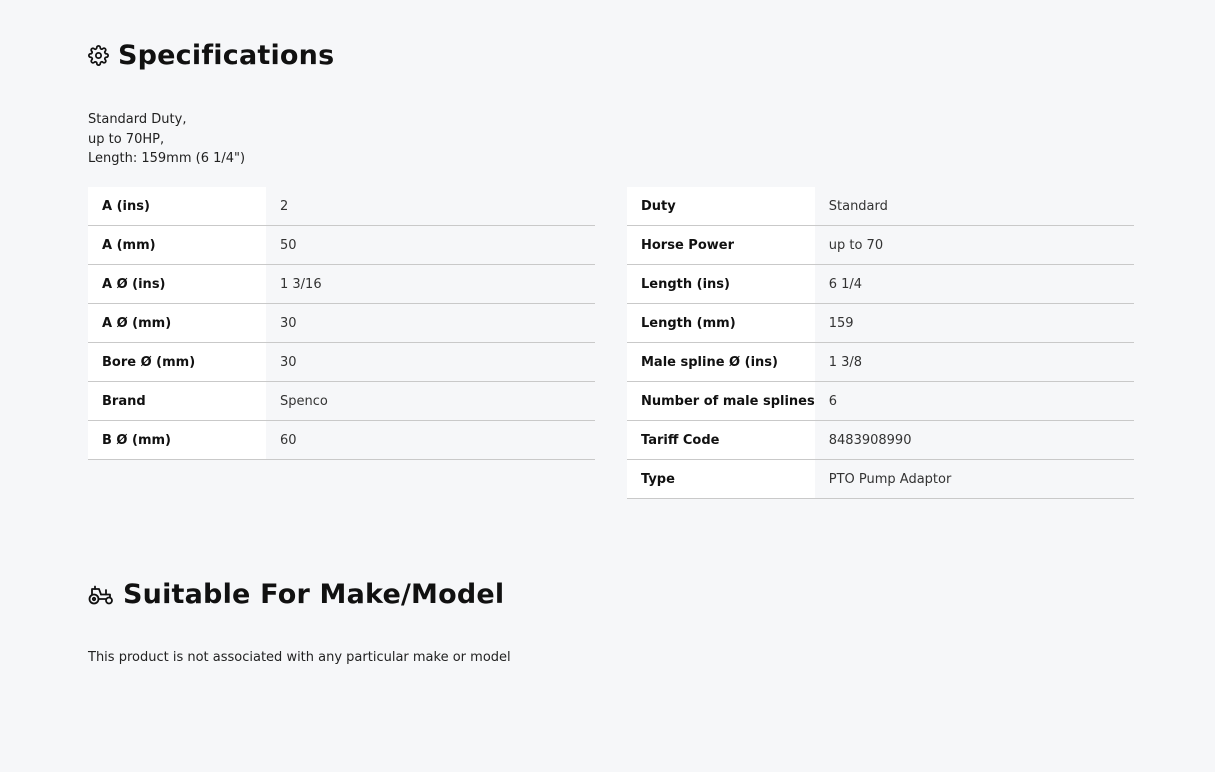  Describe the element at coordinates (430, 206) in the screenshot. I see `spec-value: 2` at that location.